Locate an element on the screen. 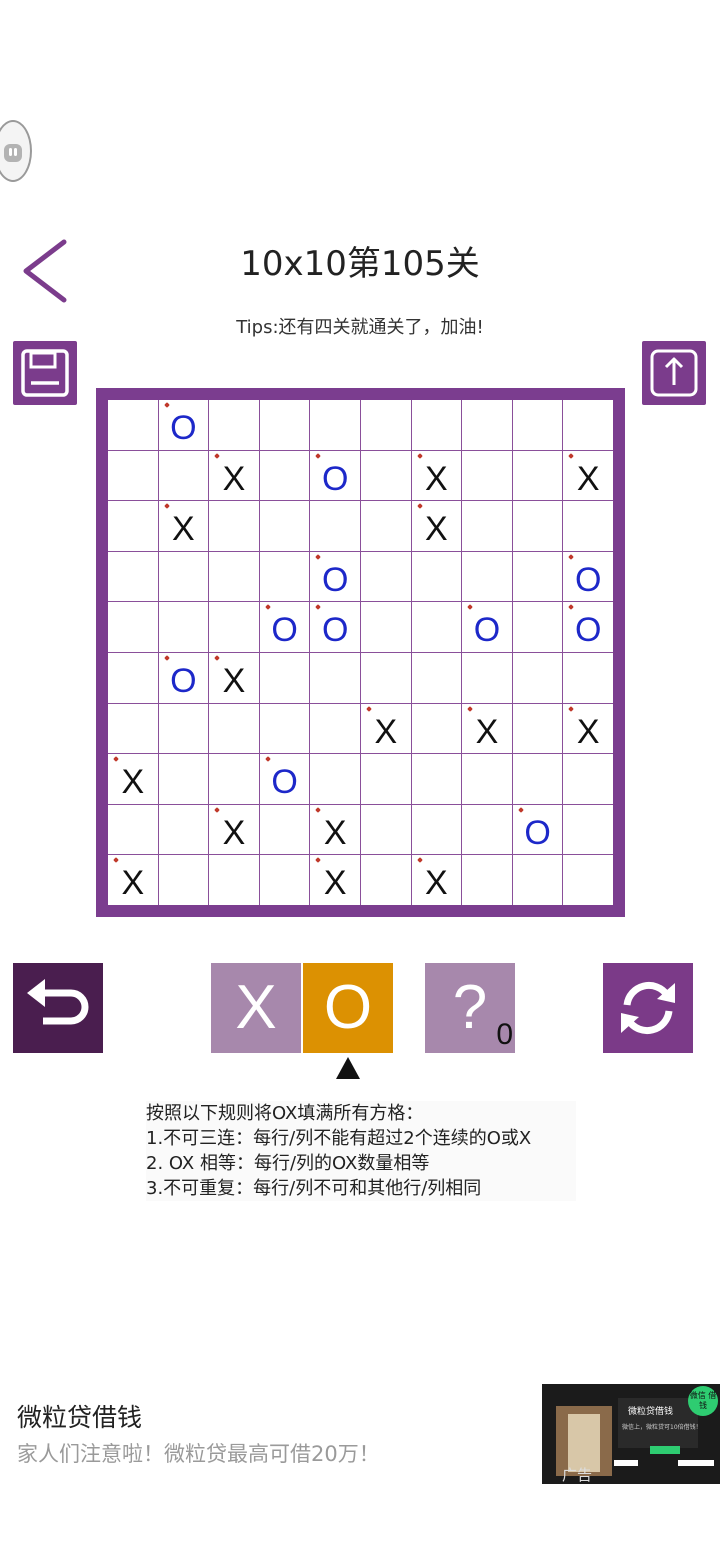 The width and height of the screenshot is (720, 1544). ad-title: 微粒贷借钱 is located at coordinates (79, 1416).